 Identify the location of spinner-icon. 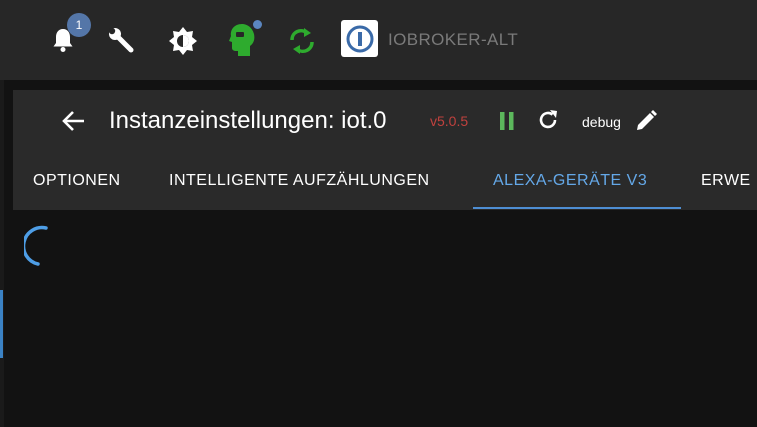
(36, 245).